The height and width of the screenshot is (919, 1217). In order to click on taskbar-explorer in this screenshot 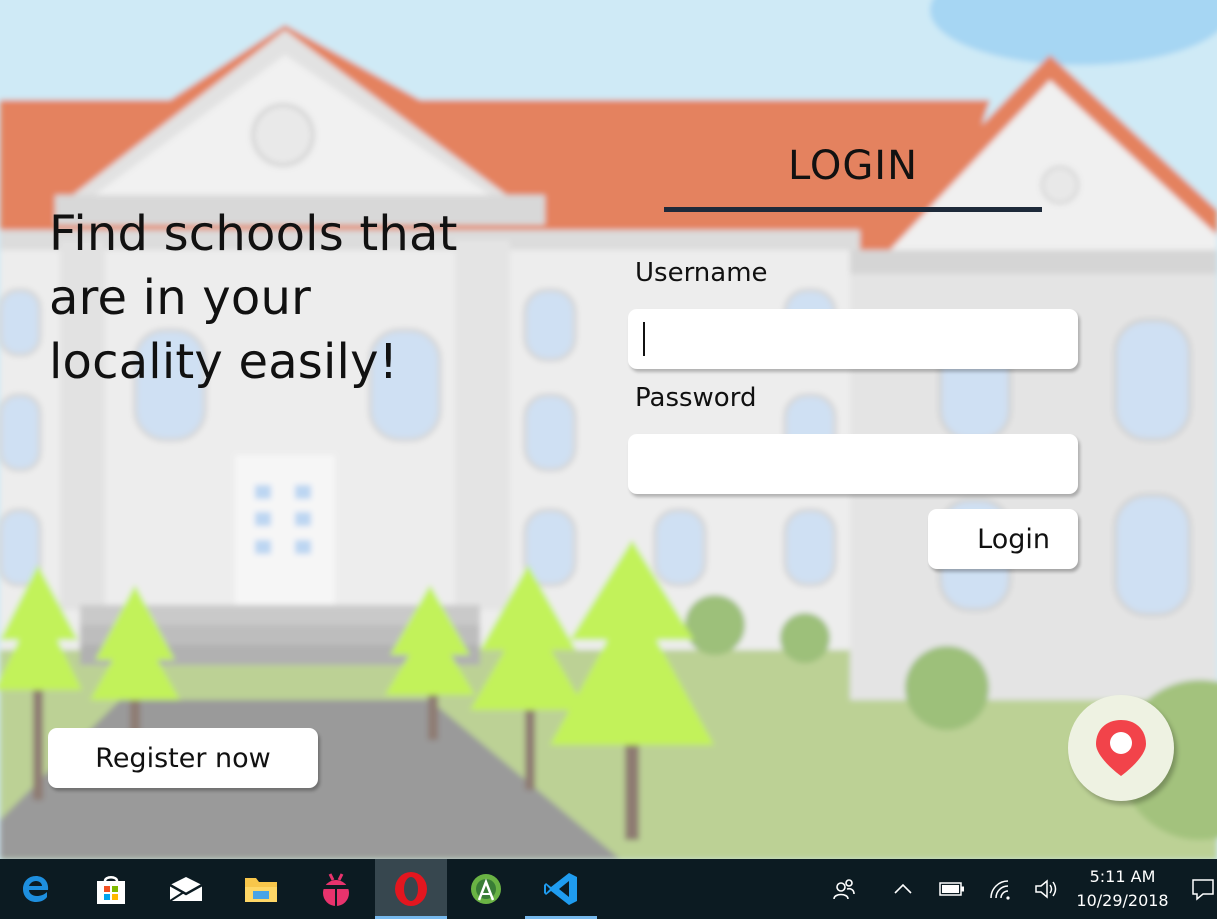, I will do `click(261, 889)`.